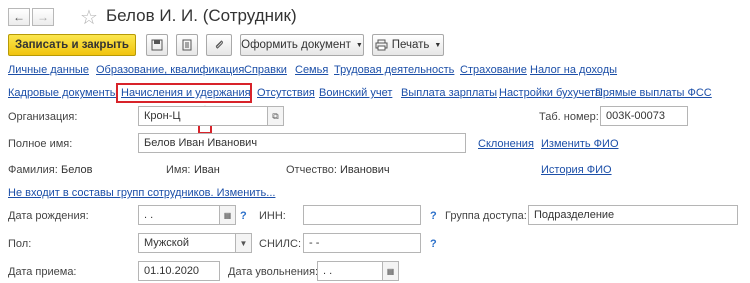 The height and width of the screenshot is (283, 750). I want to click on arrow-left-icon: ←, so click(19, 17).